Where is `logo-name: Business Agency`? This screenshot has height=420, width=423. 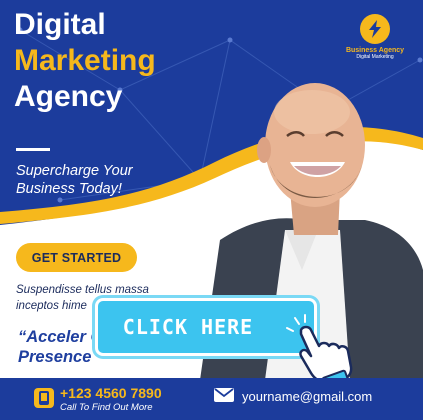
logo-name: Business Agency is located at coordinates (375, 50).